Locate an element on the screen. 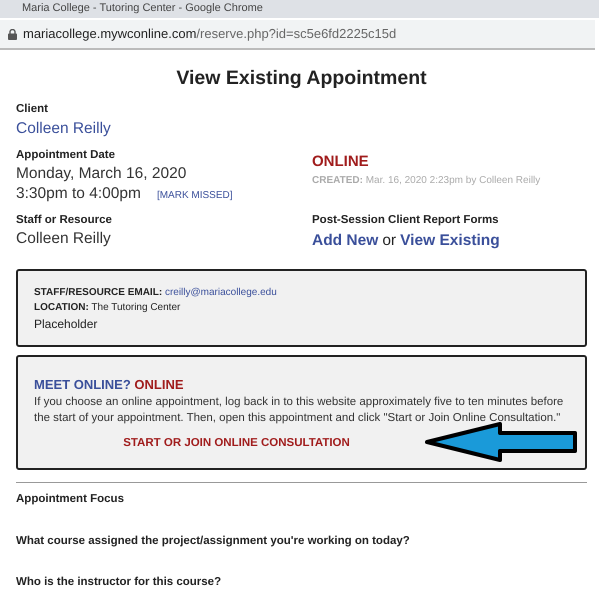  created-text: CREATED: Mar. 16, 2020 2:23pm by Colleen Reilly is located at coordinates (426, 181).